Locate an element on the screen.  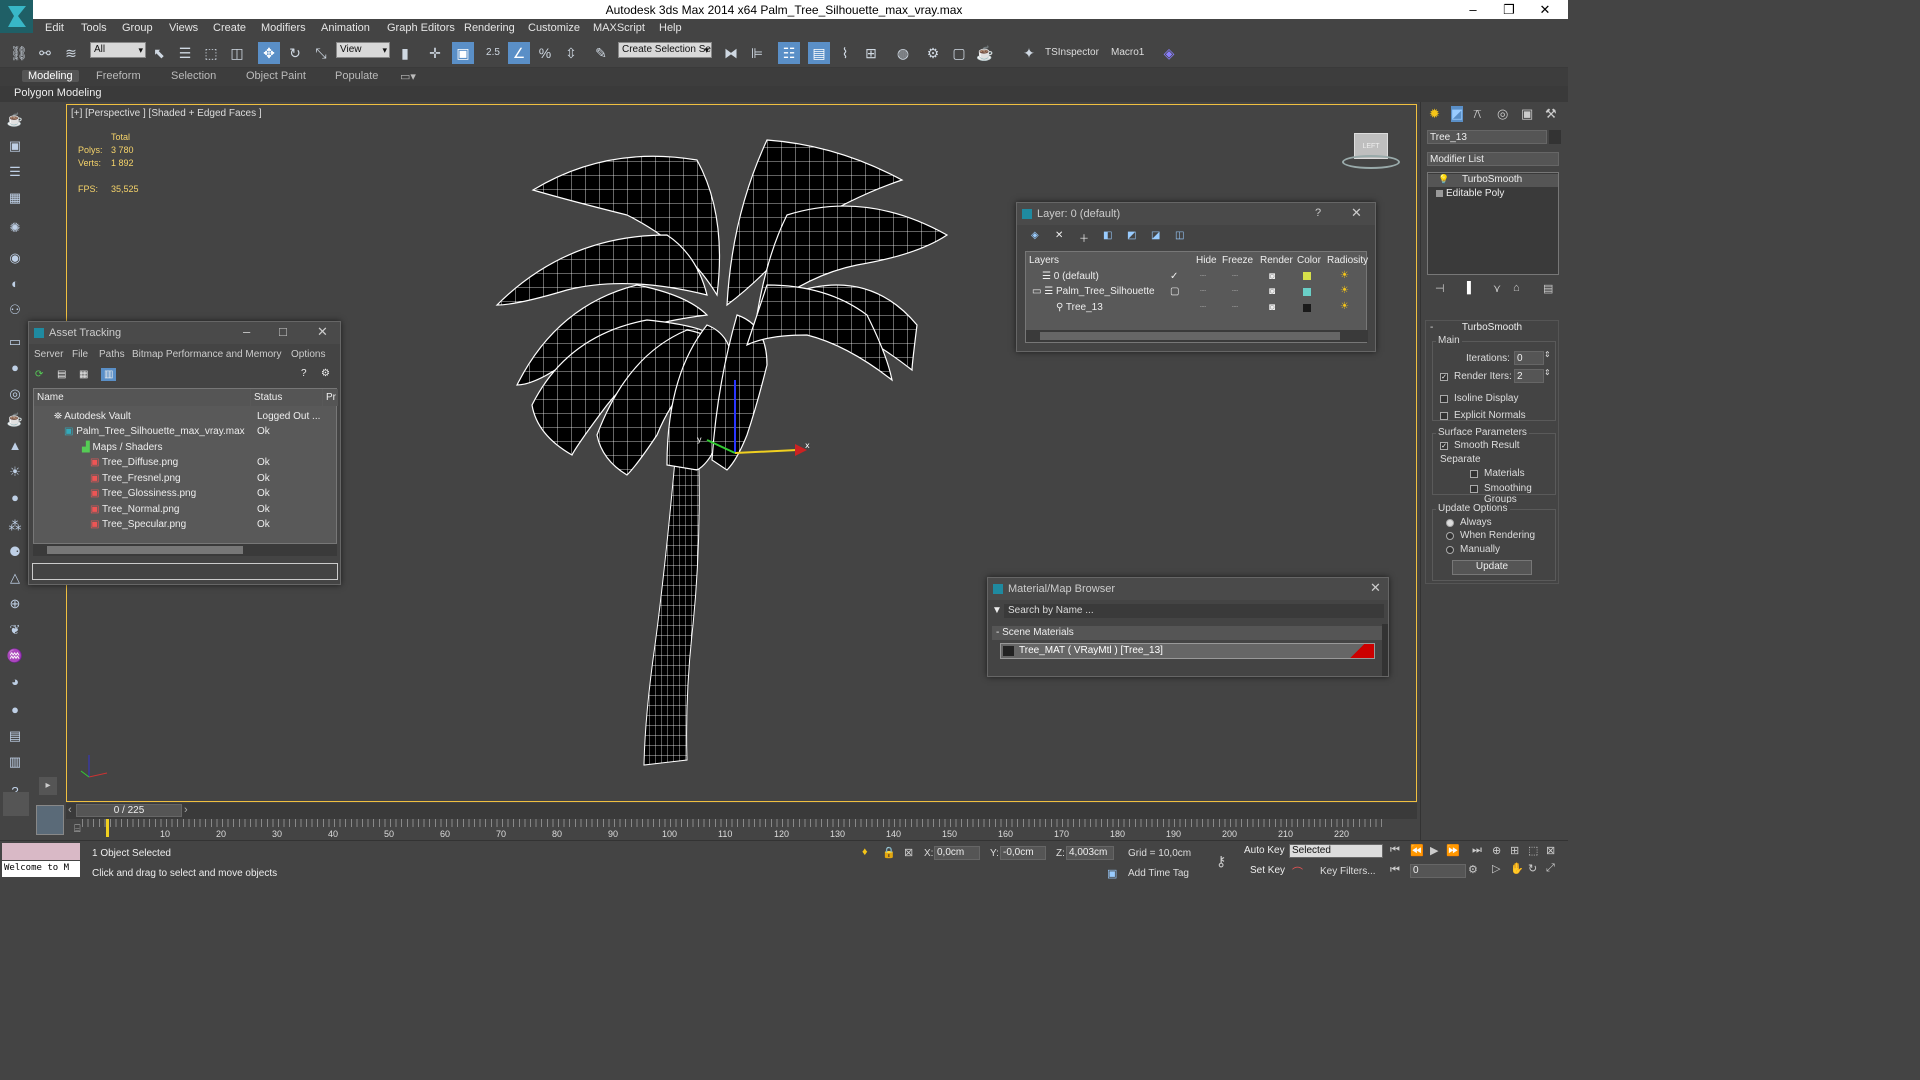
freeze-toggle-icon: ┈ is located at coordinates (1235, 276).